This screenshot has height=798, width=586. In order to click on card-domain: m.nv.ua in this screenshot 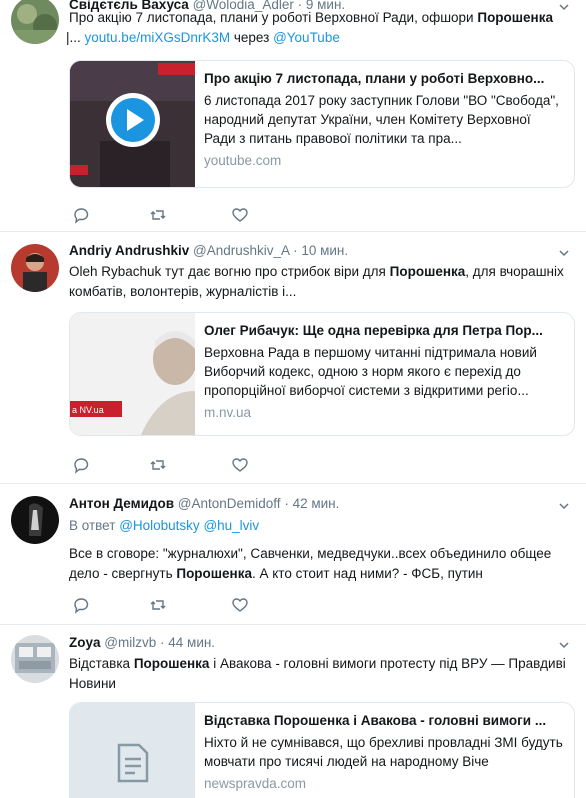, I will do `click(228, 412)`.